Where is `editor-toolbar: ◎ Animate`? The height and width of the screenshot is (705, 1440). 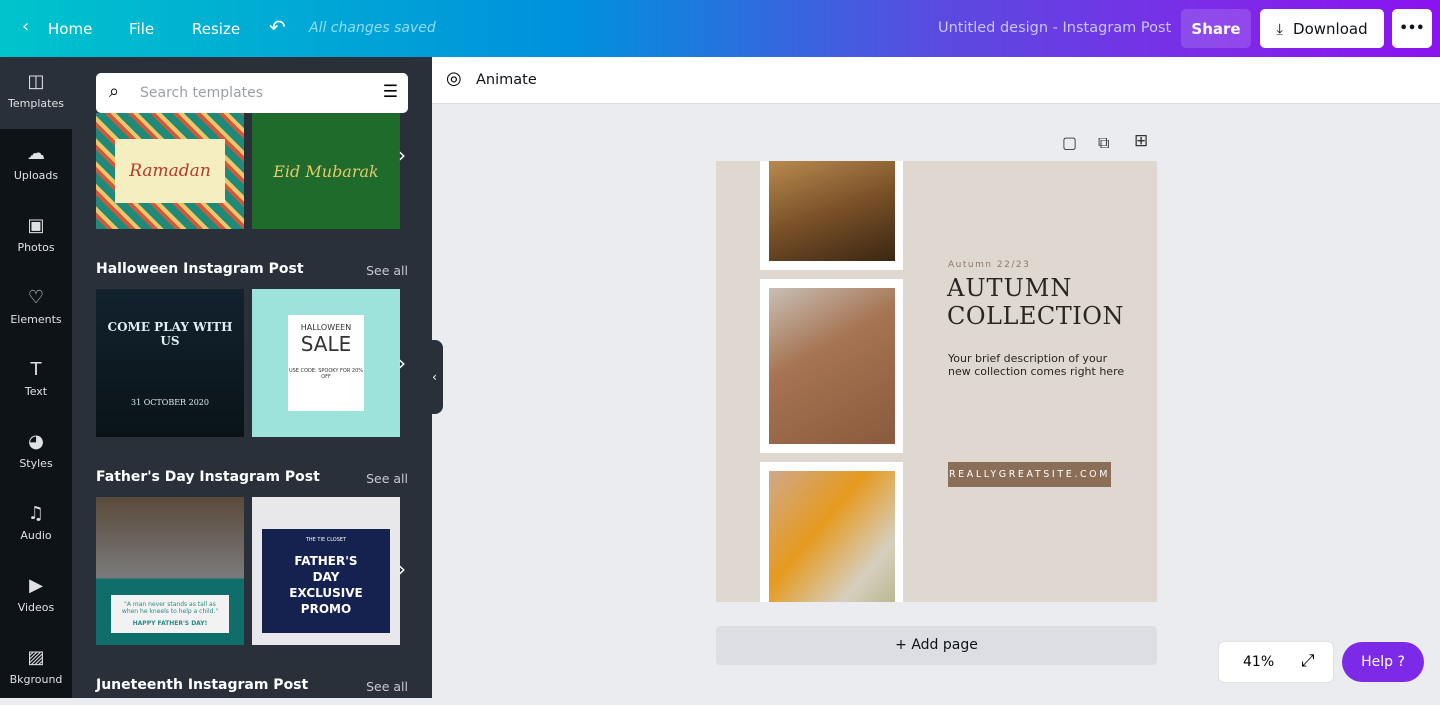
editor-toolbar: ◎ Animate is located at coordinates (936, 80).